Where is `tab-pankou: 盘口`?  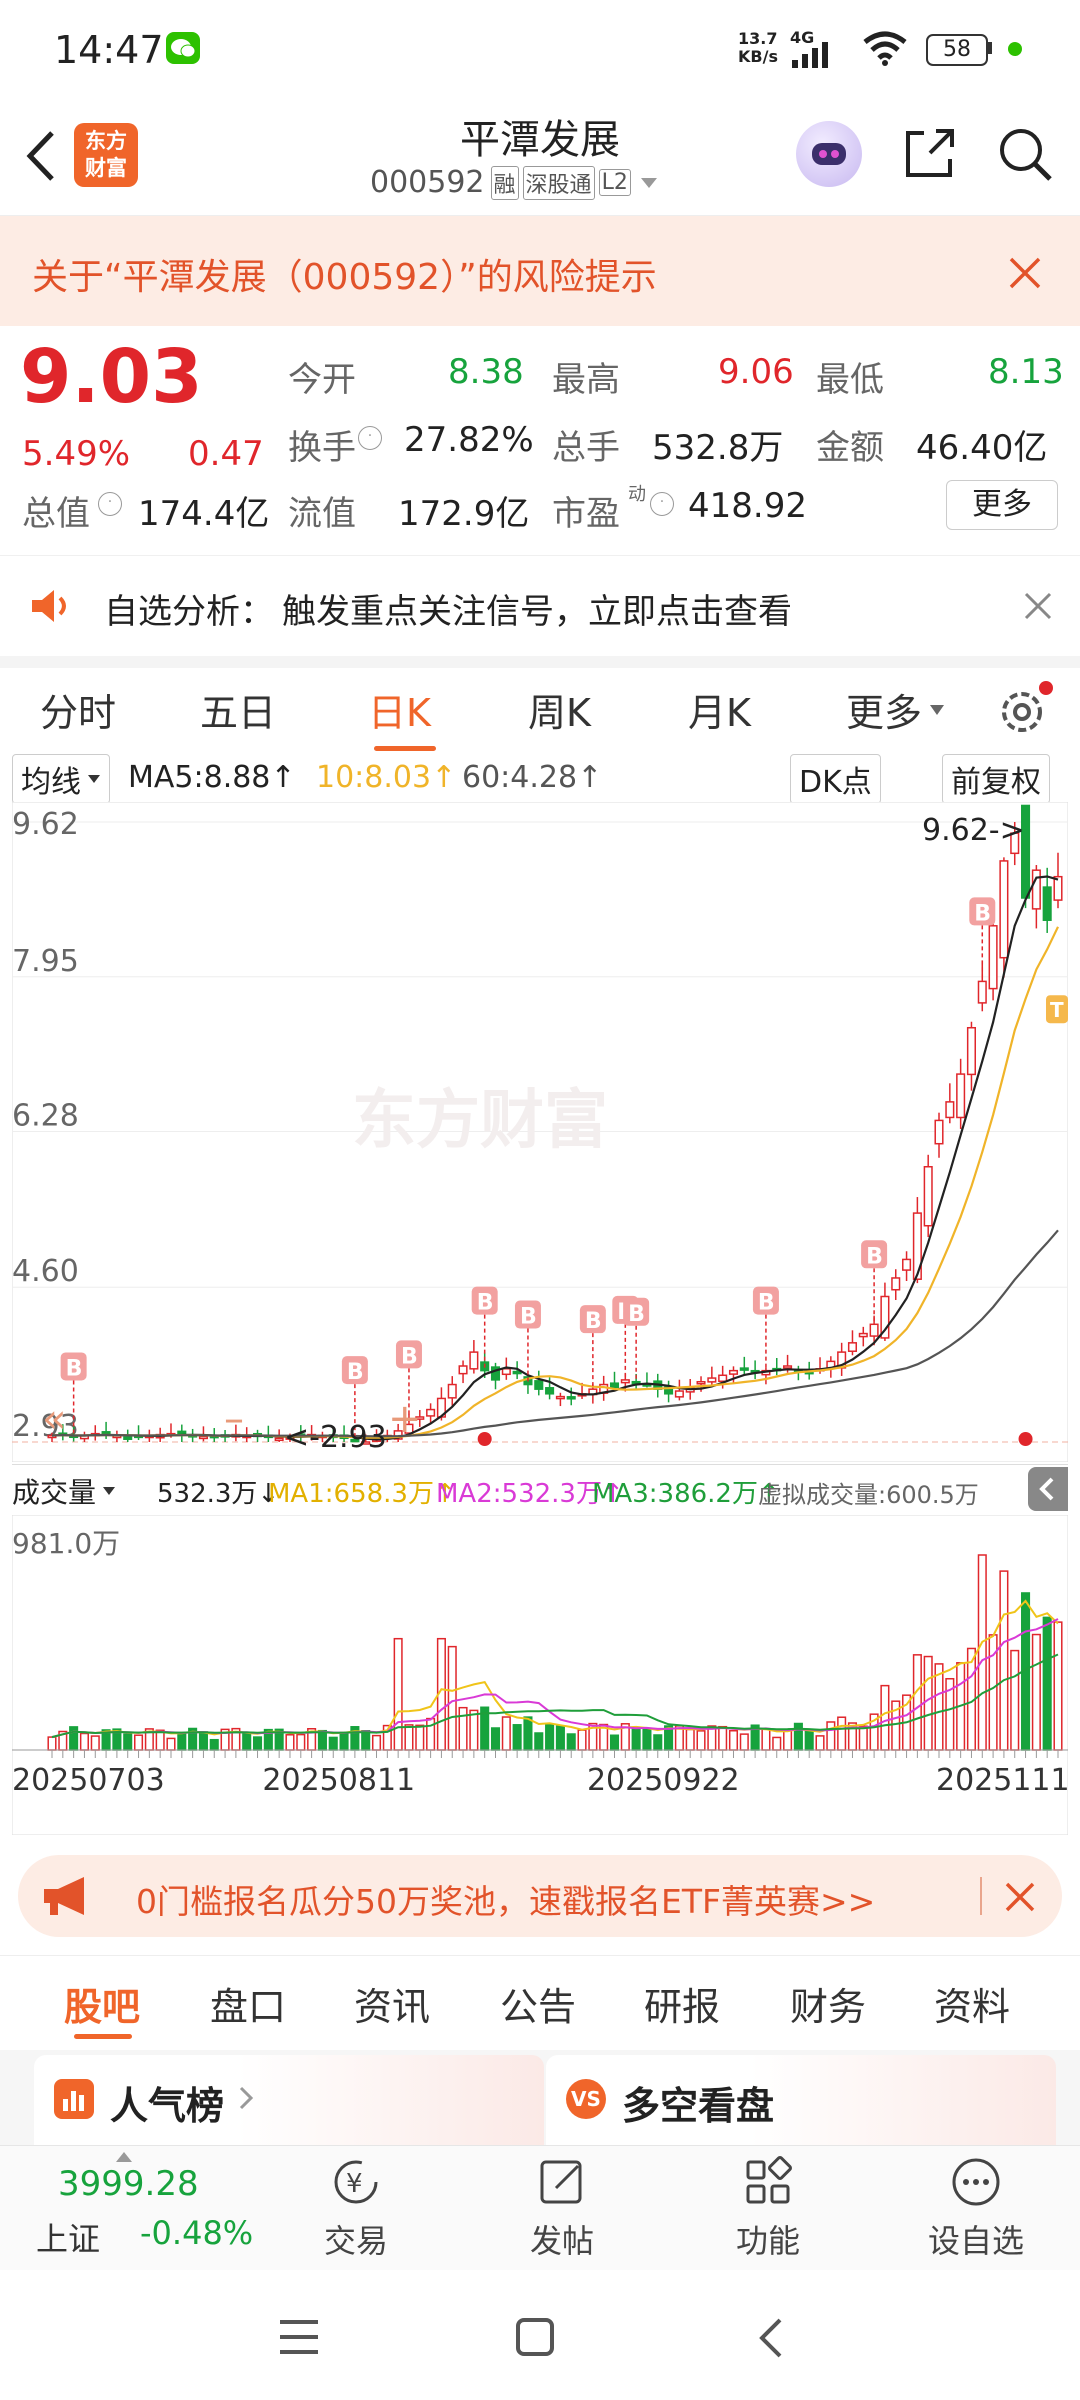
tab-pankou: 盘口 is located at coordinates (248, 2003).